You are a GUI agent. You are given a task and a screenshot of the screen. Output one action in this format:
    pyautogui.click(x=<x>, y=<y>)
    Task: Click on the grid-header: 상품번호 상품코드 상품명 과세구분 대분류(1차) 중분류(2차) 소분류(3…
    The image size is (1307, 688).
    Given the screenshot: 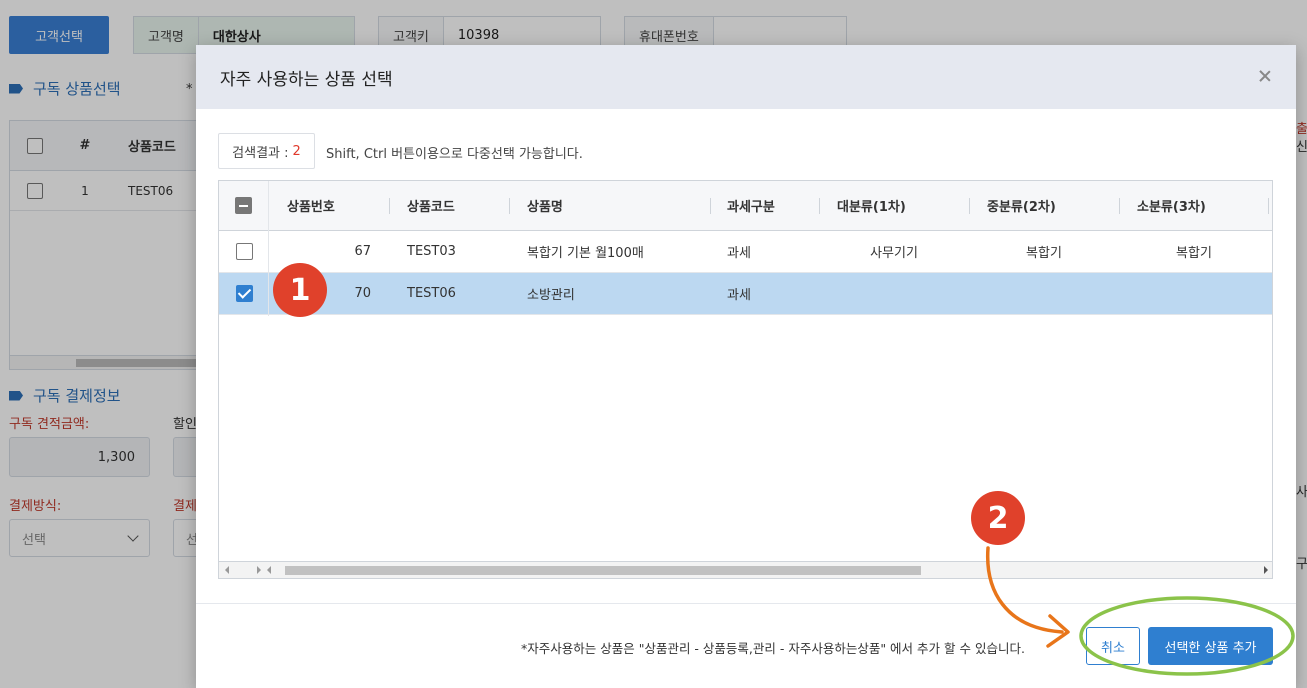 What is the action you would take?
    pyautogui.click(x=745, y=206)
    